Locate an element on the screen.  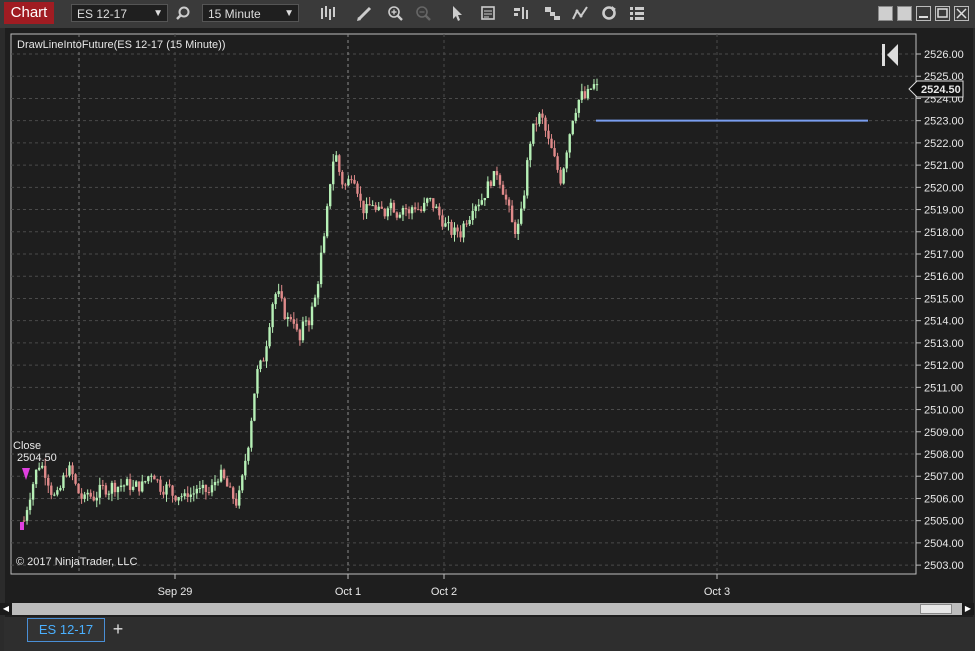
maximize-button is located at coordinates (942, 13).